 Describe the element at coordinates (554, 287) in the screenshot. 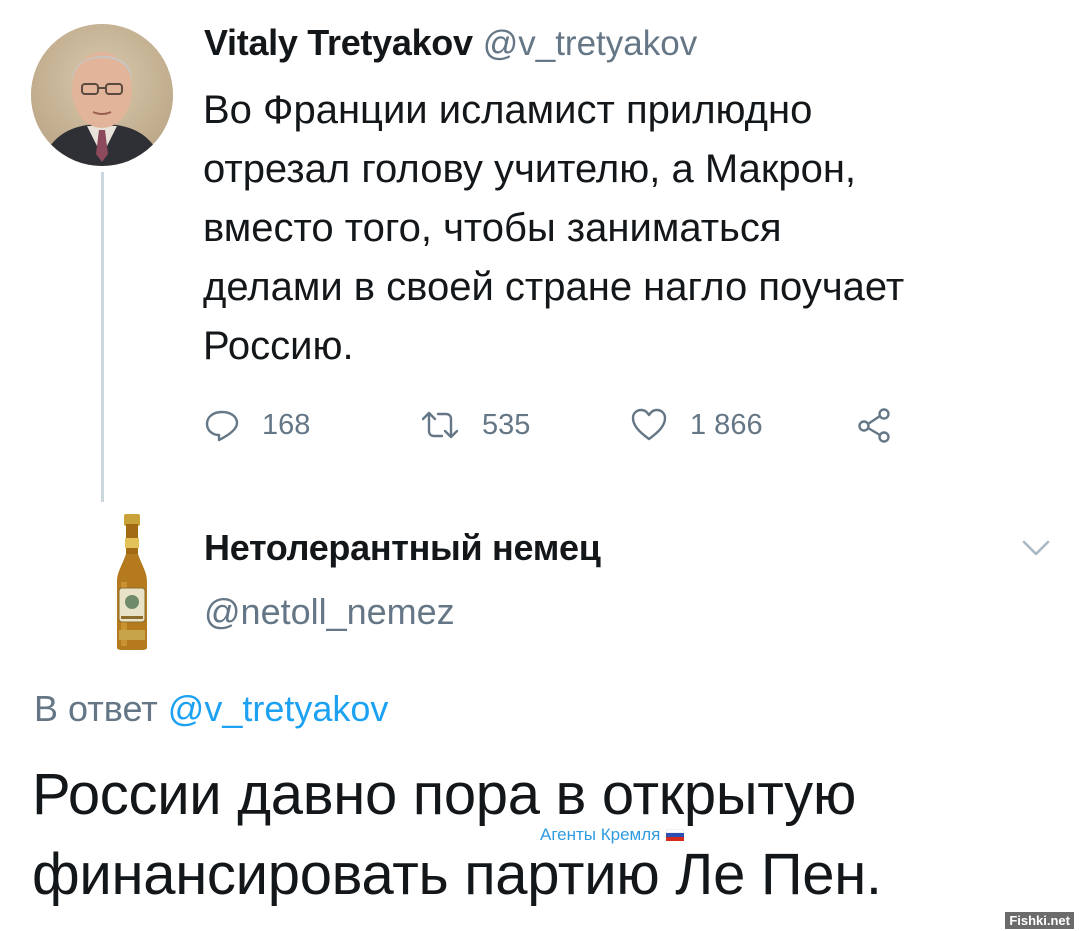

I see `tweet-text-line: делами в своей стране нагло поучает` at that location.